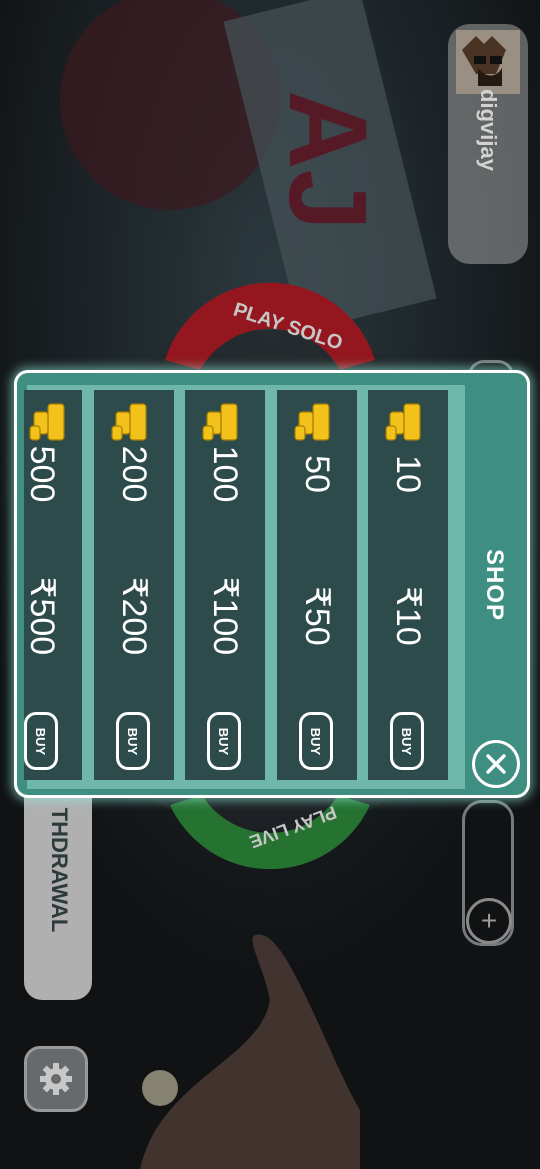 This screenshot has width=540, height=1169. I want to click on shop-package-card: 50 ₹50 BUY, so click(317, 585).